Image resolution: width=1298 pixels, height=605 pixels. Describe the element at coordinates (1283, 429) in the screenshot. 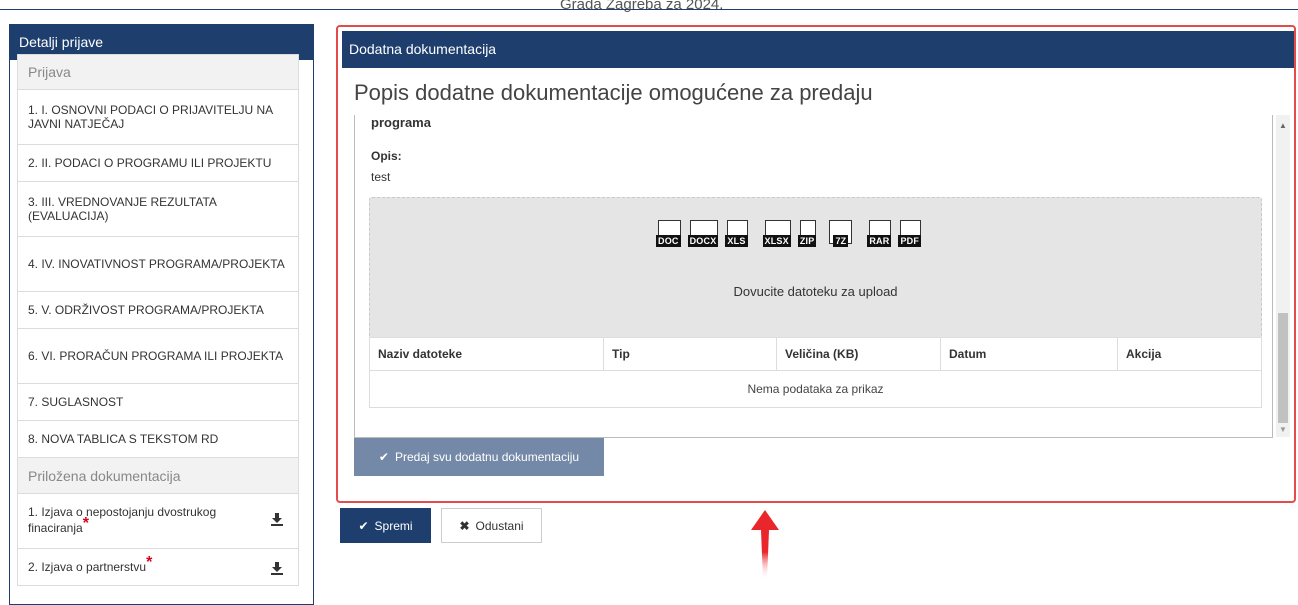

I see `scroll-down-arrow-icon: ▼` at that location.